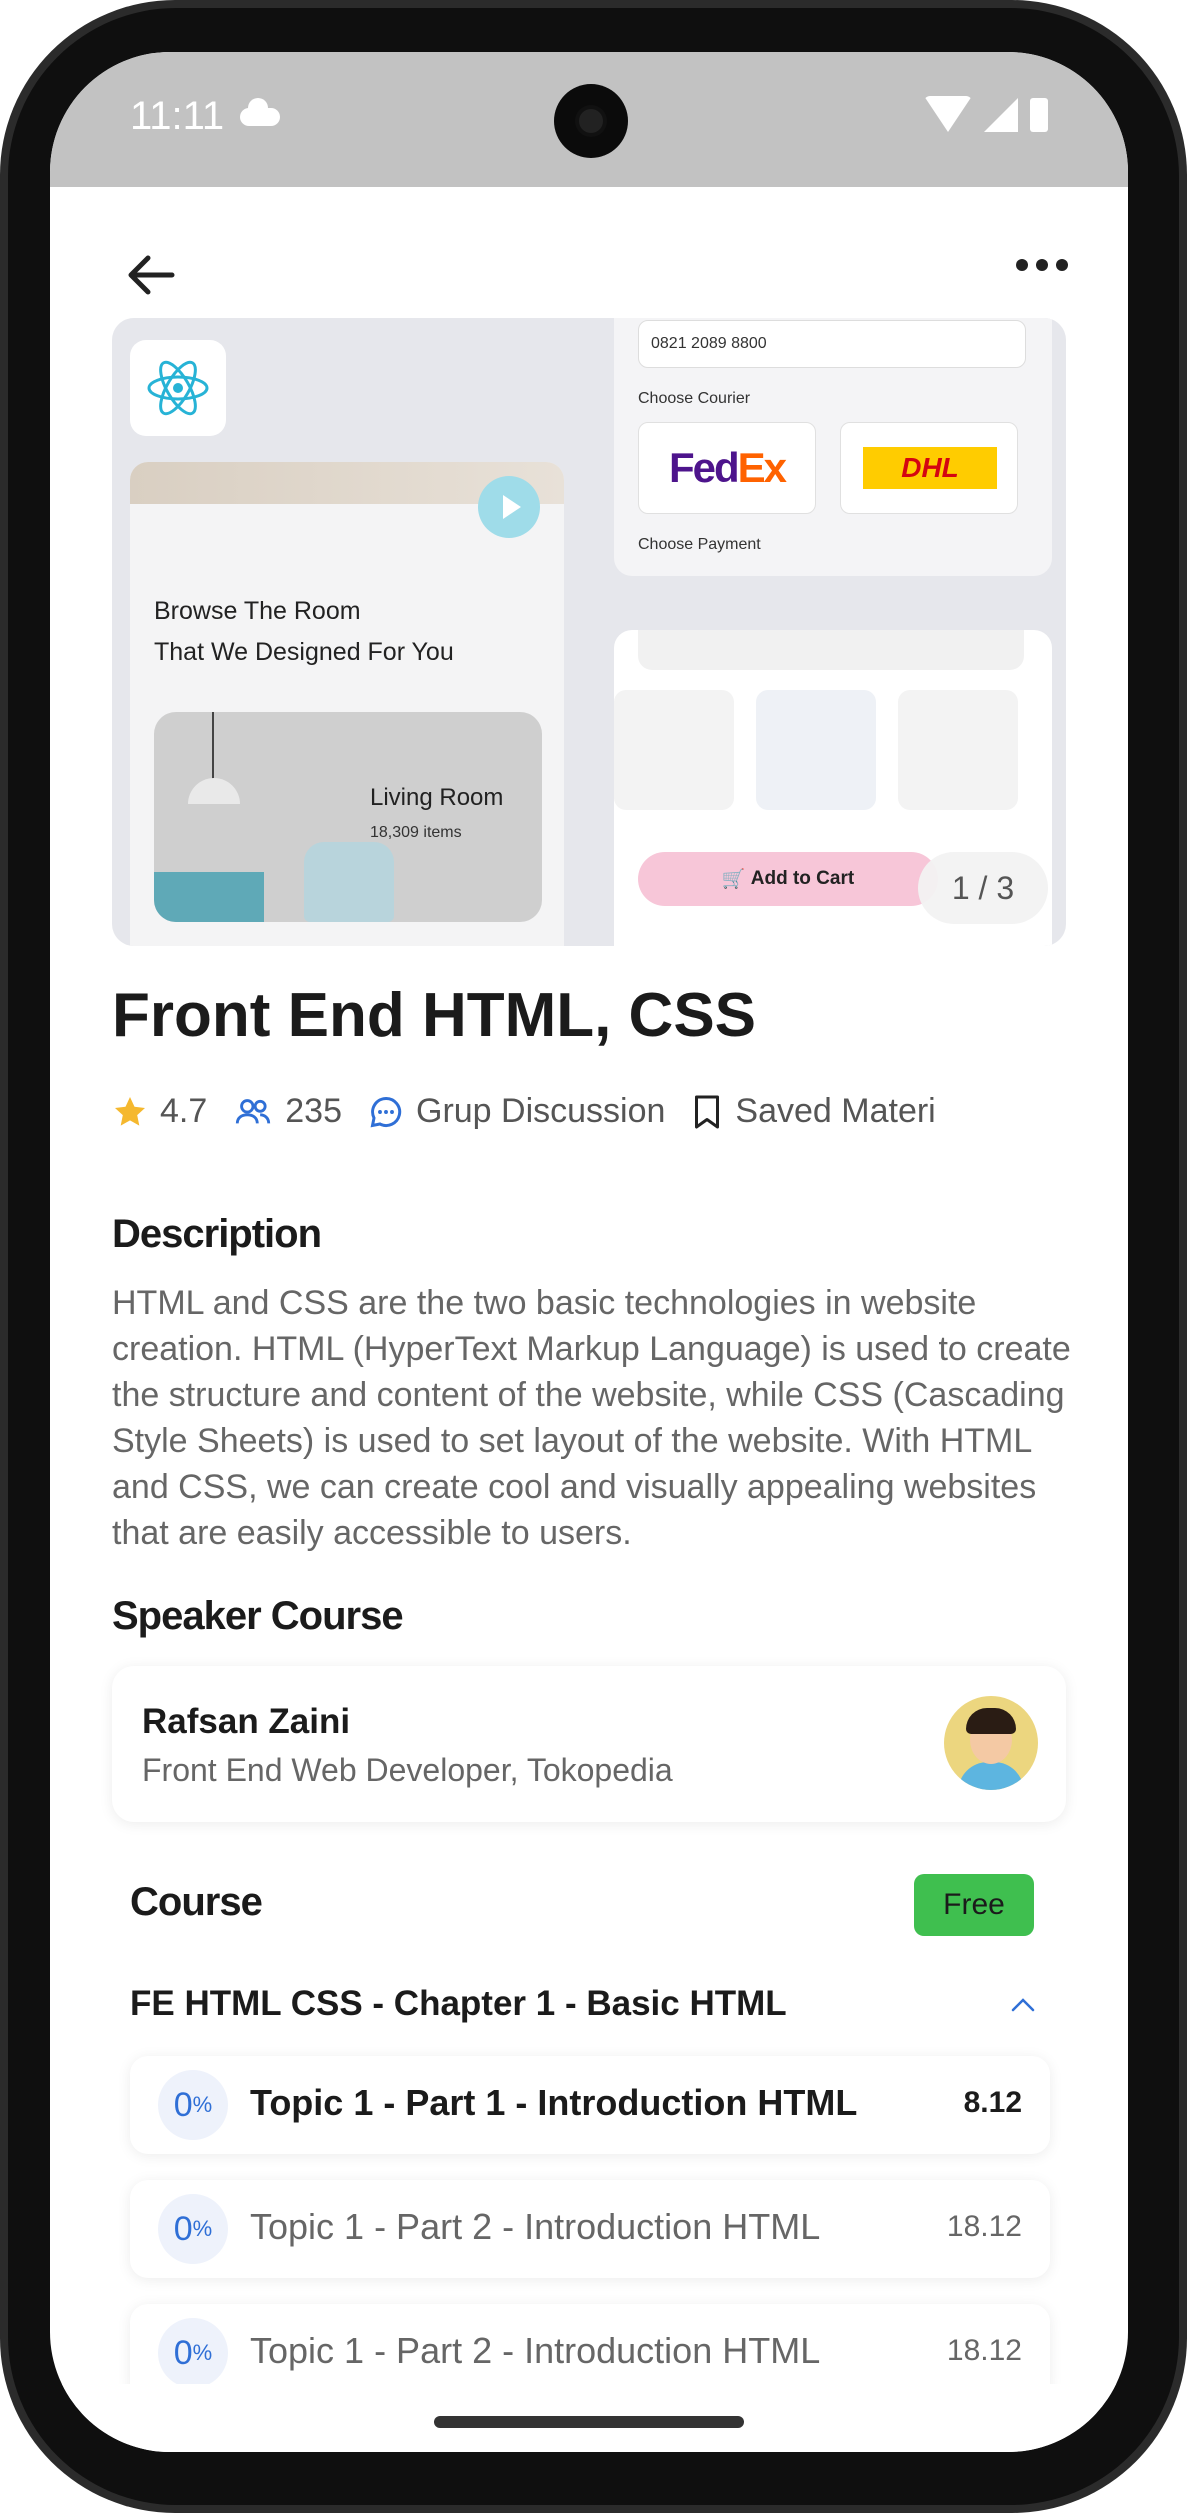 The image size is (1187, 2513). Describe the element at coordinates (707, 1111) in the screenshot. I see `bookmark-icon` at that location.